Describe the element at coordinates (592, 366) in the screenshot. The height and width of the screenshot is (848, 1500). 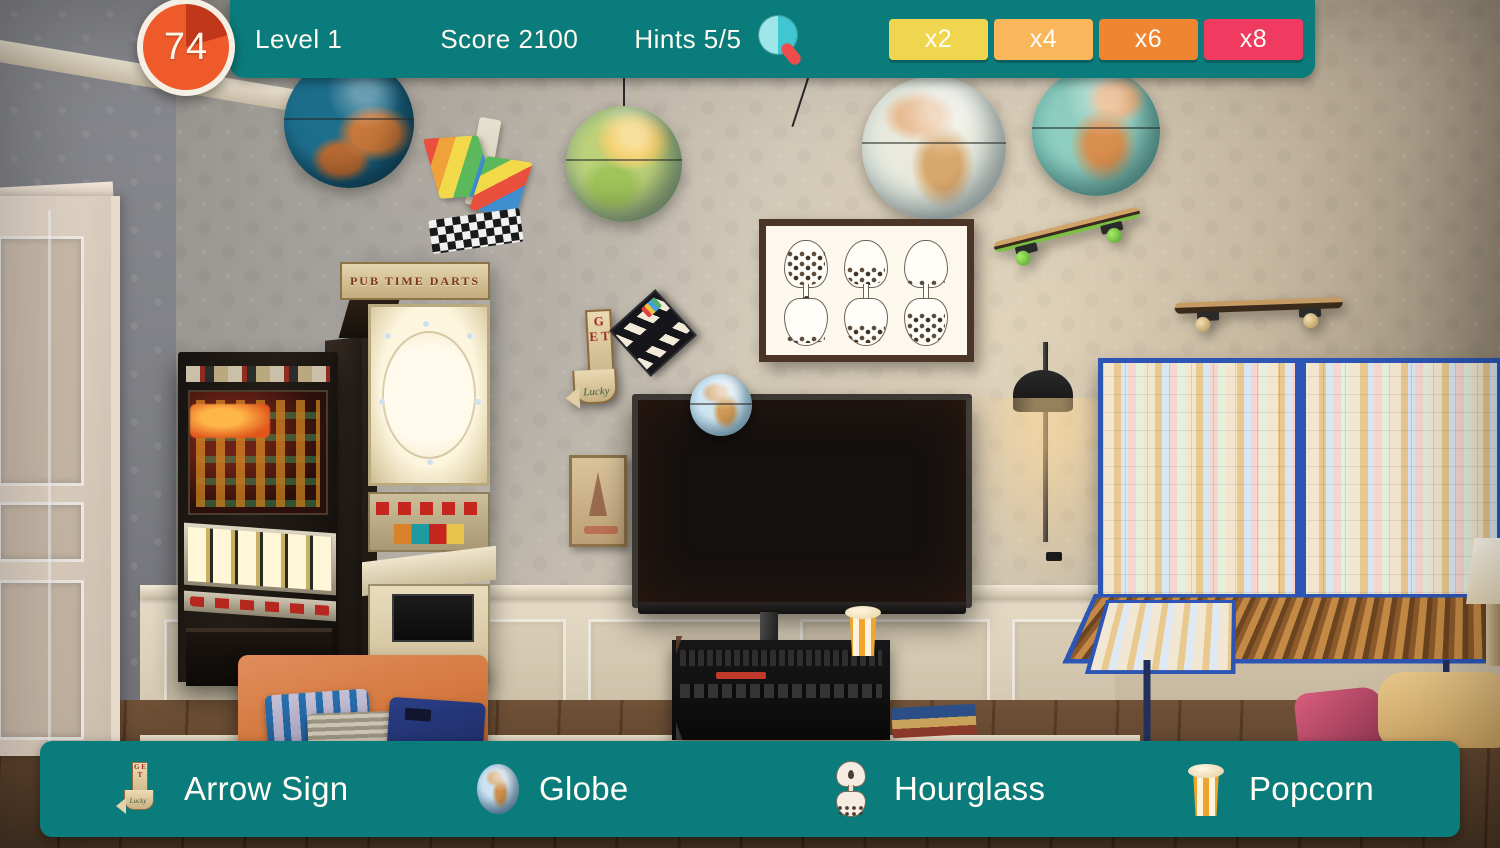
I see `arrow-sign-object: G E T Lucky` at that location.